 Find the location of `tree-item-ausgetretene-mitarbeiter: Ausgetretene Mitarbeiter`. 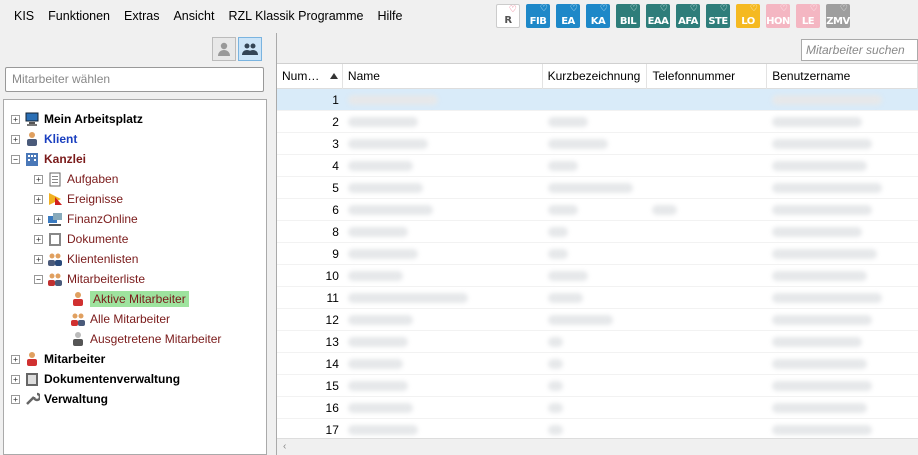

tree-item-ausgetretene-mitarbeiter: Ausgetretene Mitarbeiter is located at coordinates (135, 339).